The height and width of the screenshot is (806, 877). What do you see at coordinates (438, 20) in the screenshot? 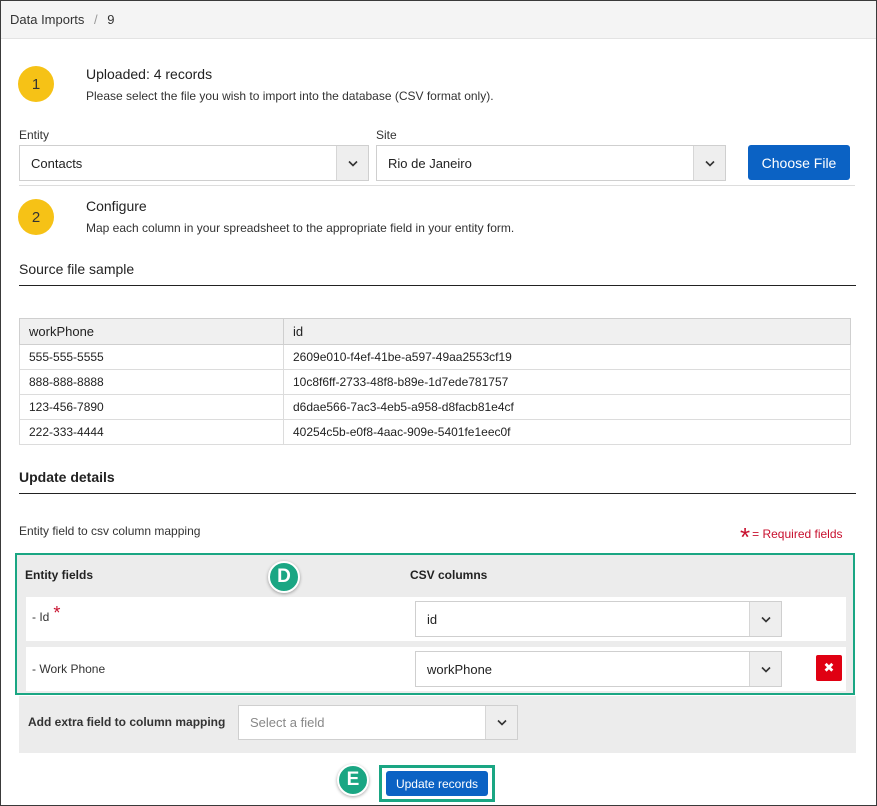
I see `breadcrumb: Data Imports / 9` at bounding box center [438, 20].